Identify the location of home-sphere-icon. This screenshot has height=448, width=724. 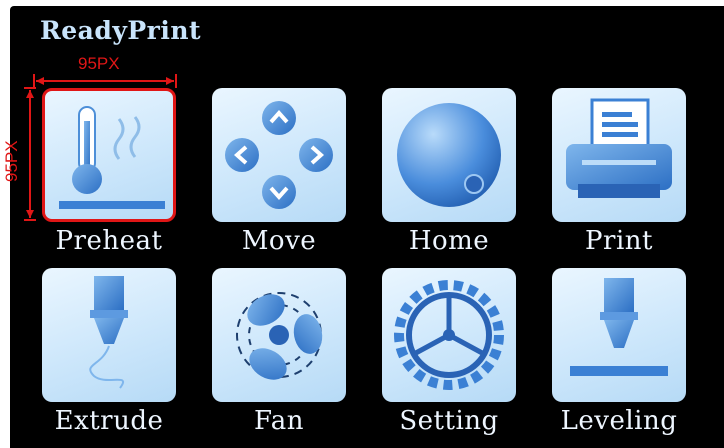
(449, 155).